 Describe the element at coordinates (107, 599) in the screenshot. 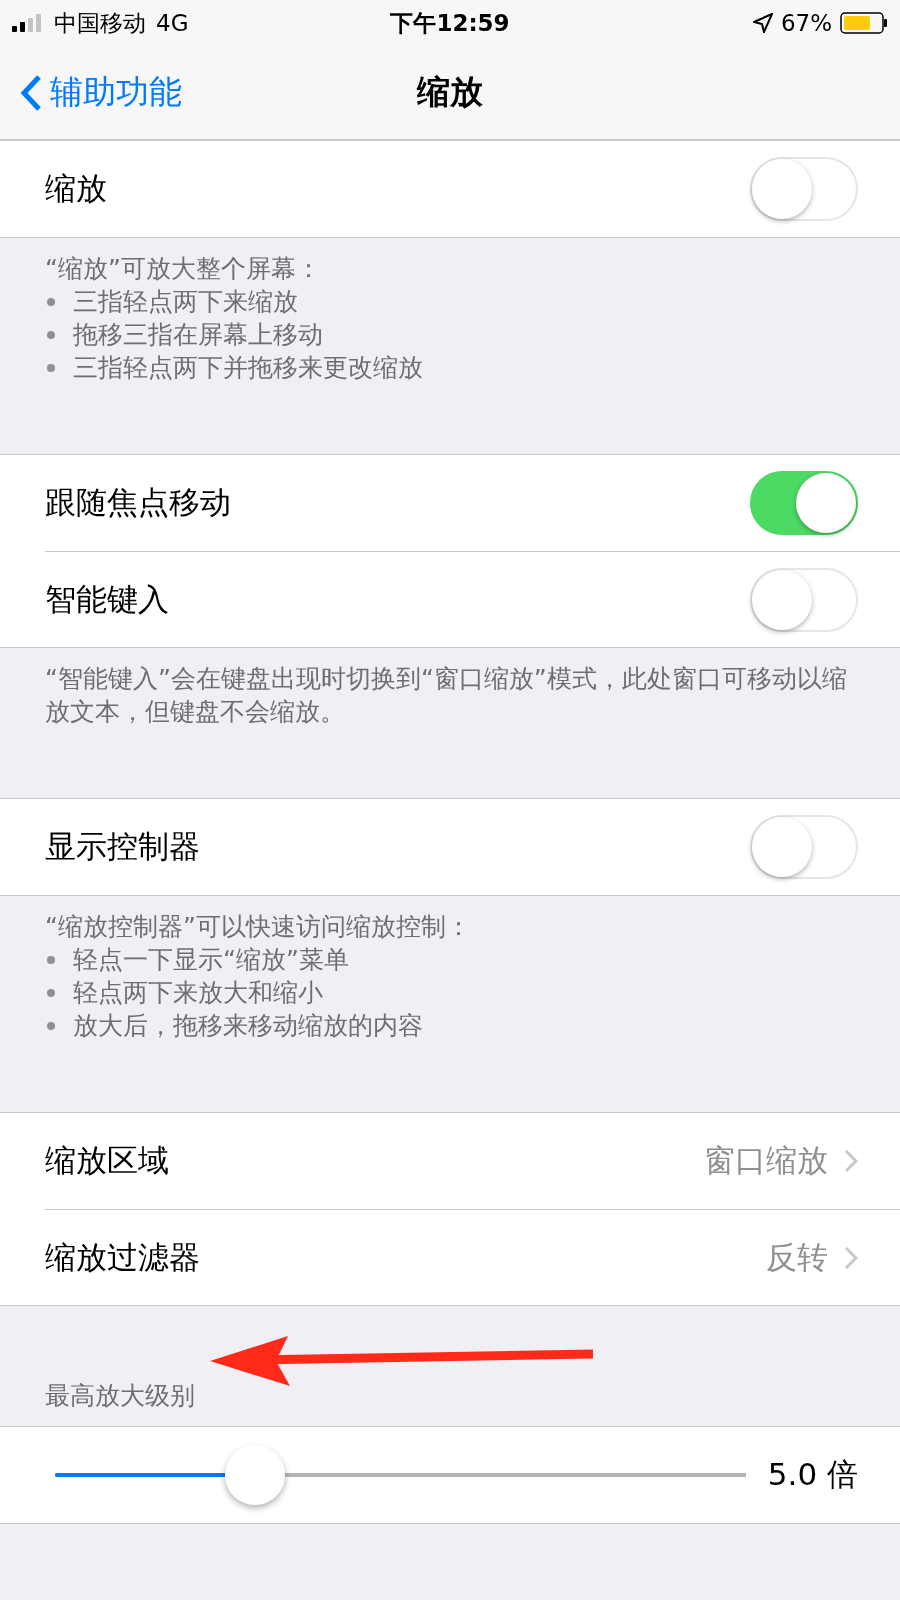

I see `setting-label: 智能键入` at that location.